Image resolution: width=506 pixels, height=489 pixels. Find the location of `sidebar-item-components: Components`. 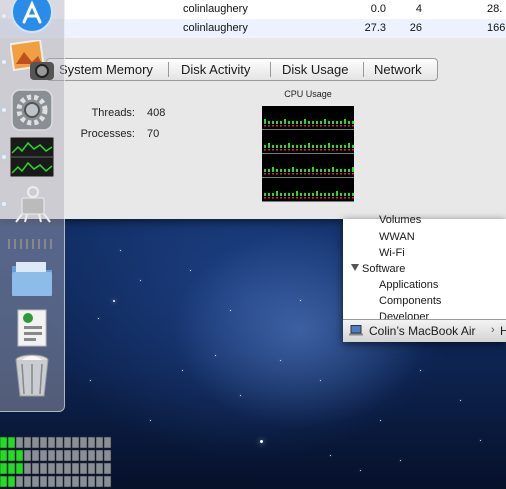

sidebar-item-components: Components is located at coordinates (410, 301).